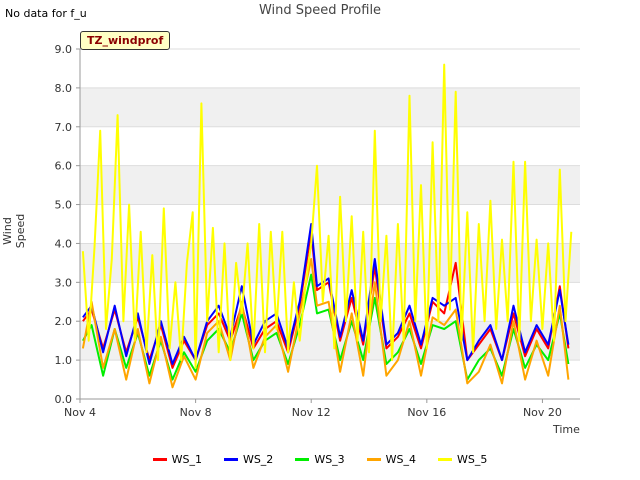  Describe the element at coordinates (329, 459) in the screenshot. I see `legend-label: WS_3` at that location.